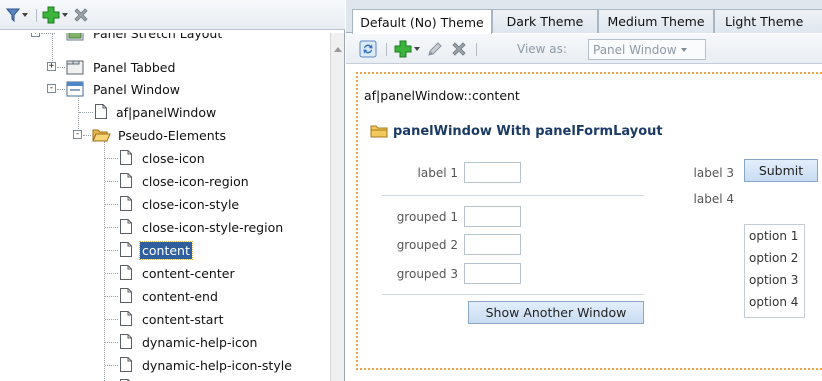 Image resolution: width=822 pixels, height=381 pixels. Describe the element at coordinates (774, 236) in the screenshot. I see `list-option: option 1` at that location.